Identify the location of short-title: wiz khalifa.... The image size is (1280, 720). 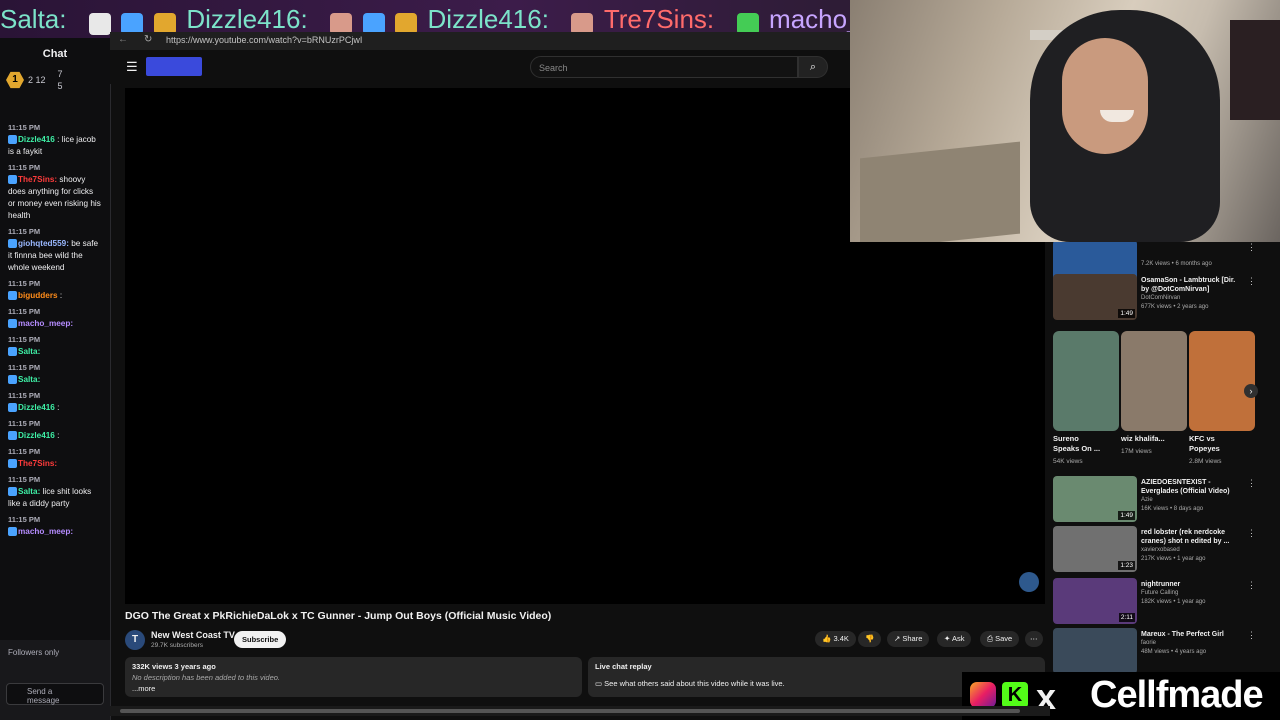
(1149, 439).